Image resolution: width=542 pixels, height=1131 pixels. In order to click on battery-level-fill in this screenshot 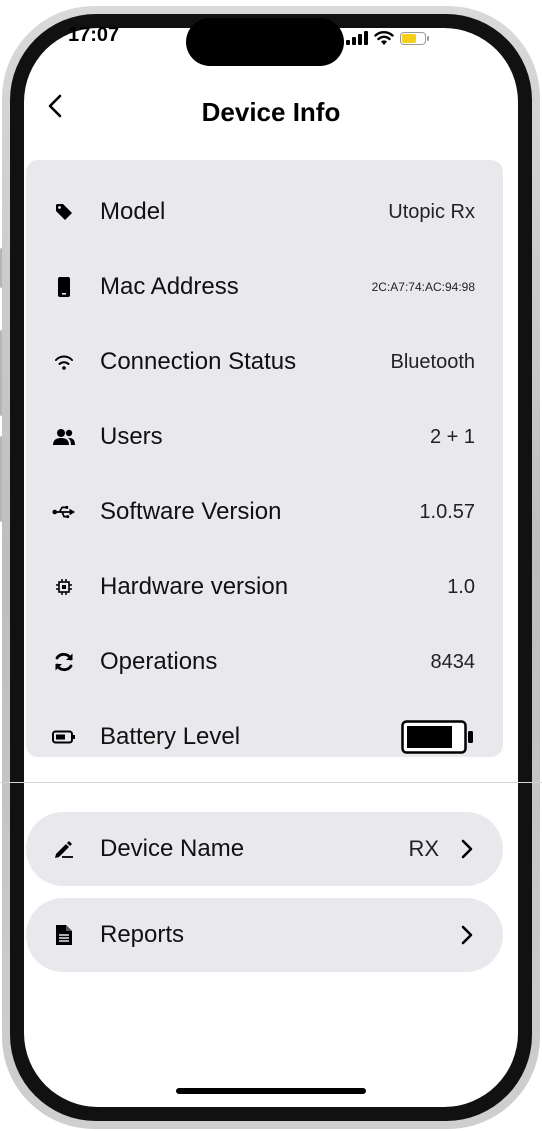, I will do `click(429, 737)`.